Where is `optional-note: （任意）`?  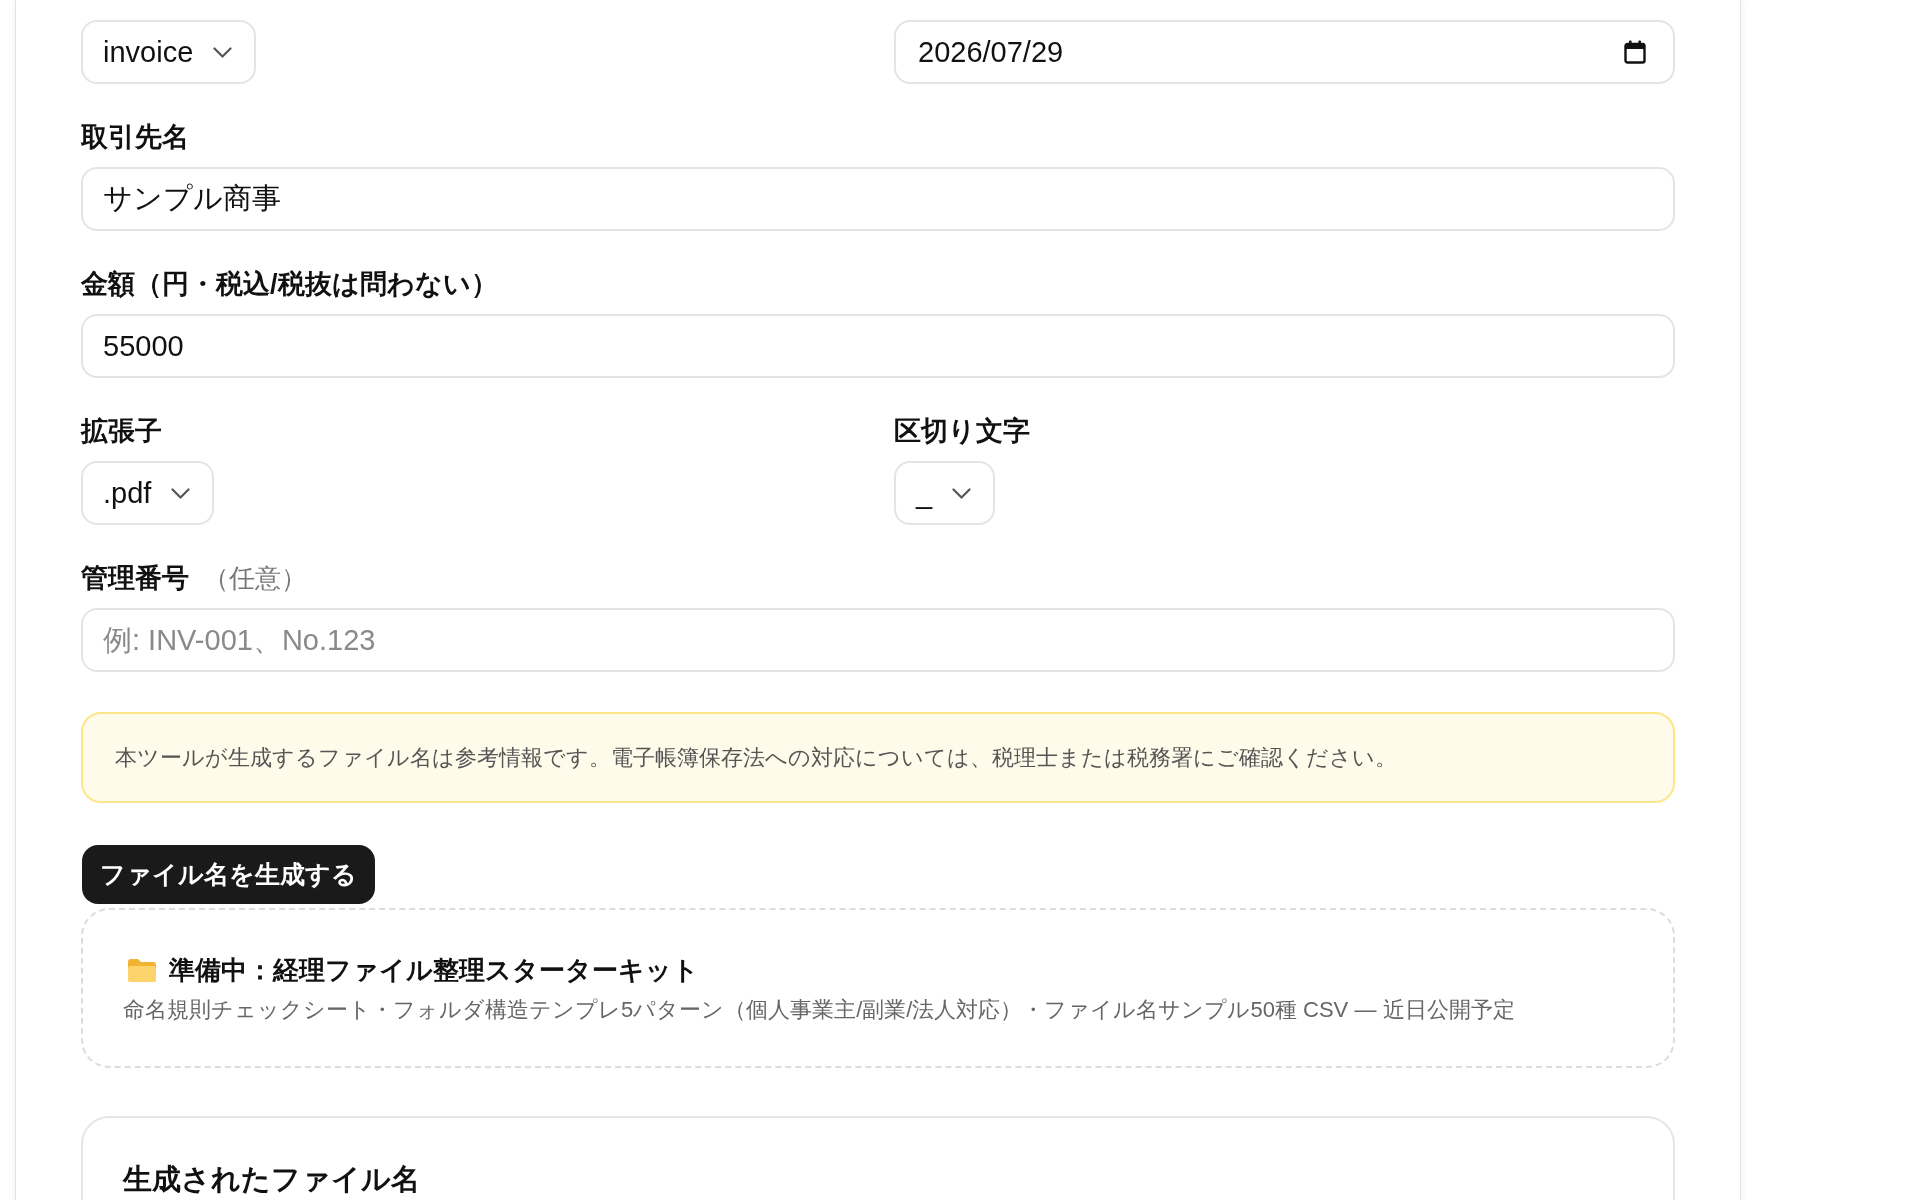 optional-note: （任意） is located at coordinates (255, 578).